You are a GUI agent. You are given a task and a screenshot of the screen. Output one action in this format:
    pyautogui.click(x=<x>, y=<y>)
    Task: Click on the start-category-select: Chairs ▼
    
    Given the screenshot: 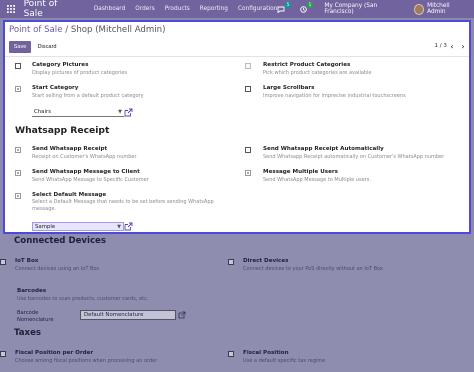 What is the action you would take?
    pyautogui.click(x=78, y=112)
    